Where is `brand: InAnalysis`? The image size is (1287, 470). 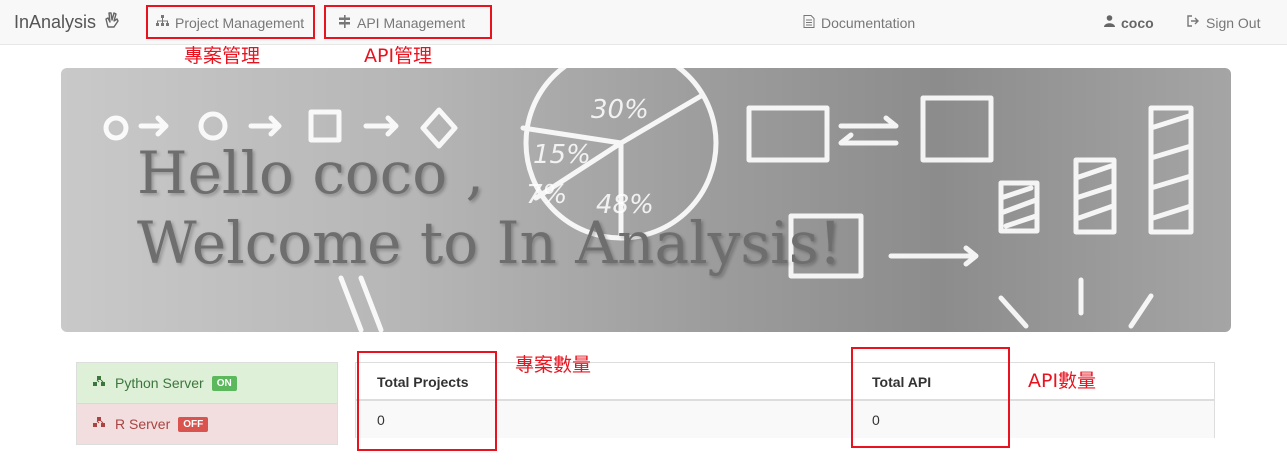 brand: InAnalysis is located at coordinates (68, 22).